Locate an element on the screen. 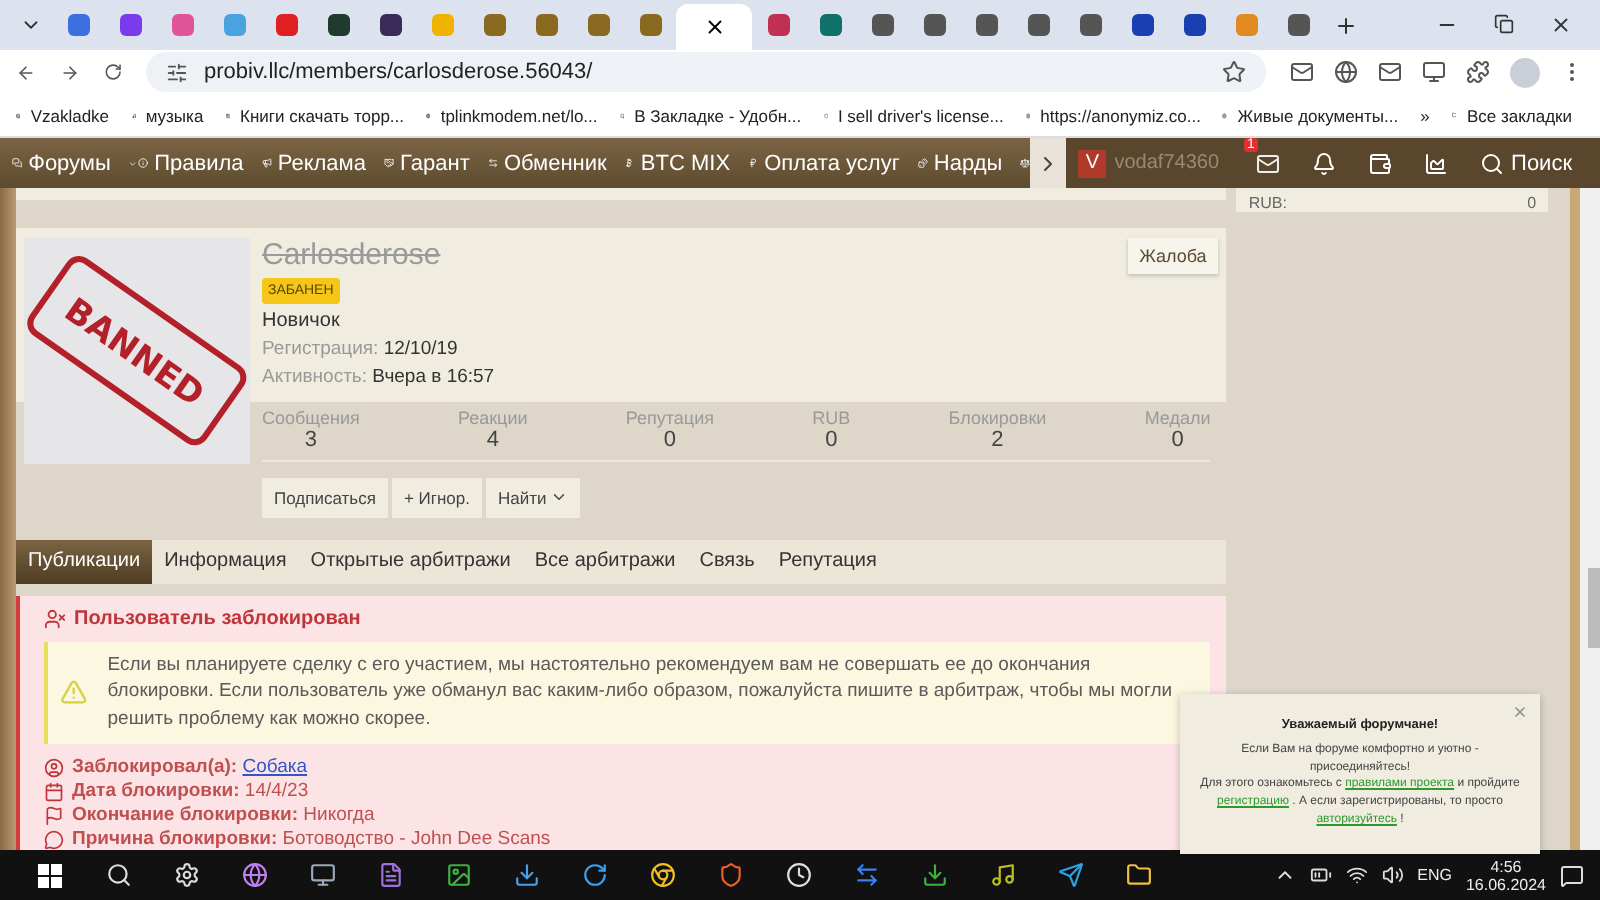 The width and height of the screenshot is (1600, 900). balance-label: RUB: is located at coordinates (1267, 203).